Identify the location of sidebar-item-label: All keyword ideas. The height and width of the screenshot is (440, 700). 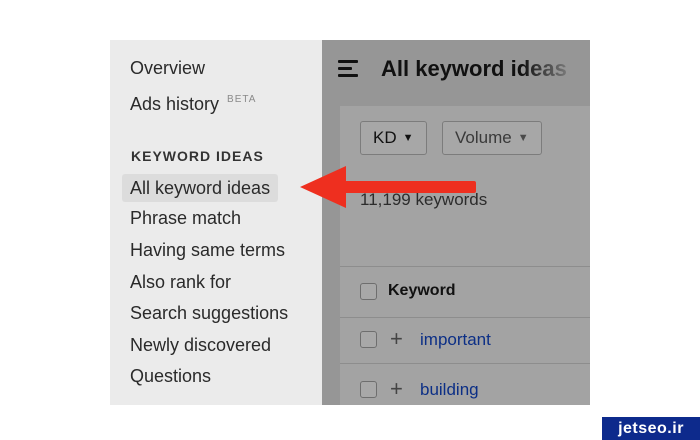
(200, 188).